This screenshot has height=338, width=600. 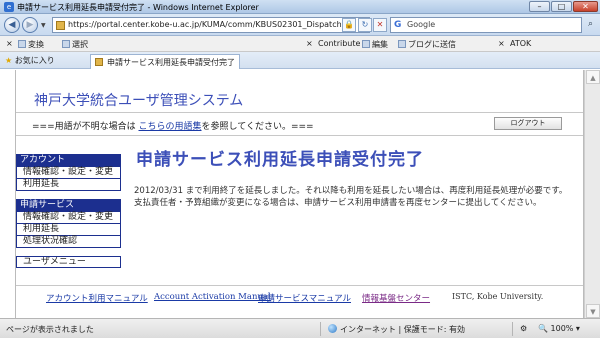 What do you see at coordinates (299, 285) in the screenshot?
I see `footer-divider` at bounding box center [299, 285].